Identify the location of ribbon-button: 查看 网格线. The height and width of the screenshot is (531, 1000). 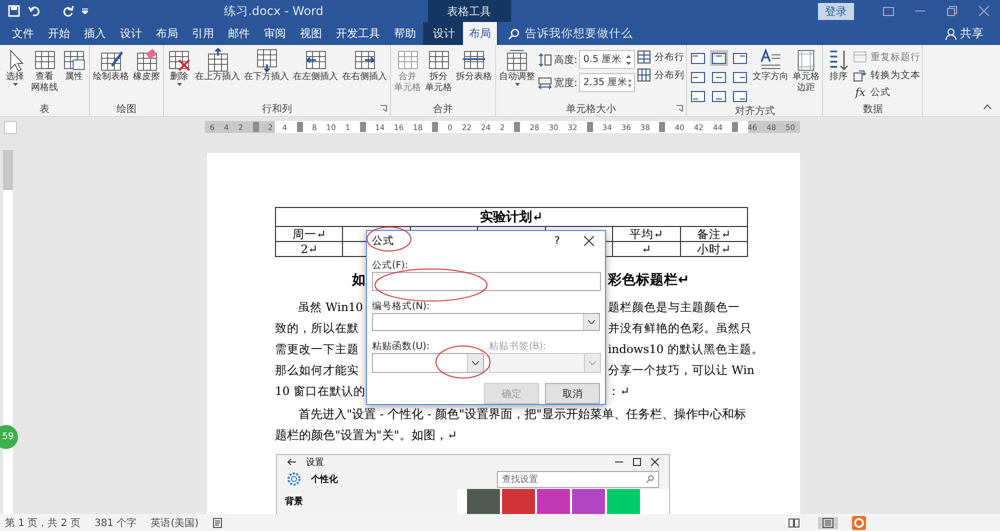
(44, 71).